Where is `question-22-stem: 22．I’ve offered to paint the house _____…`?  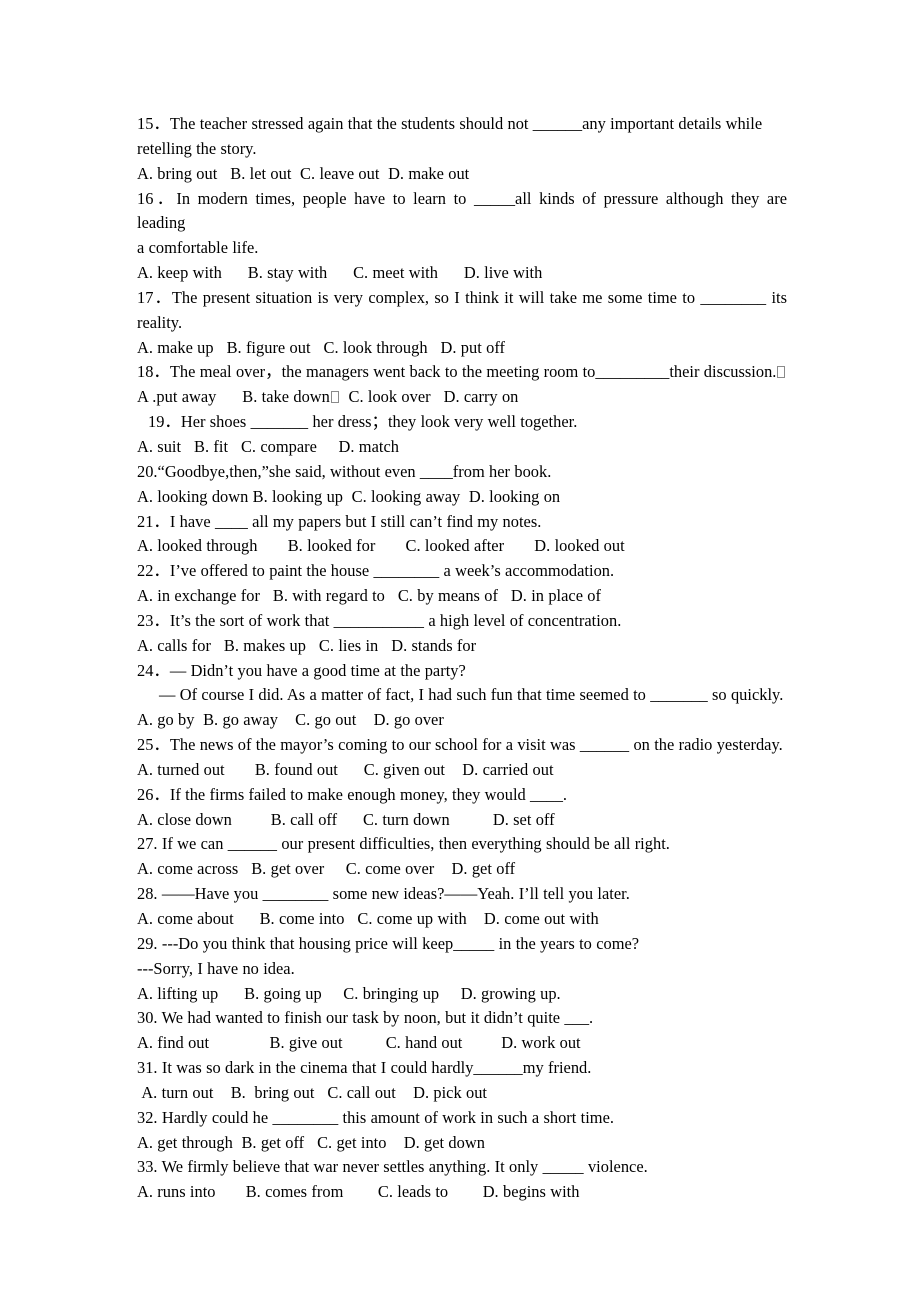 question-22-stem: 22．I’ve offered to paint the house _____… is located at coordinates (376, 571).